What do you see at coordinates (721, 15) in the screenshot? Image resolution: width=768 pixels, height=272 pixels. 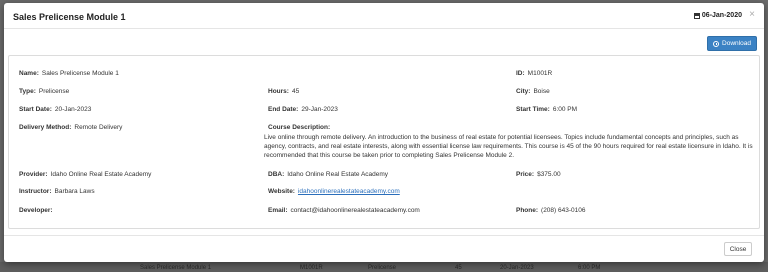 I see `header-date-text: 06-Jan-2020` at bounding box center [721, 15].